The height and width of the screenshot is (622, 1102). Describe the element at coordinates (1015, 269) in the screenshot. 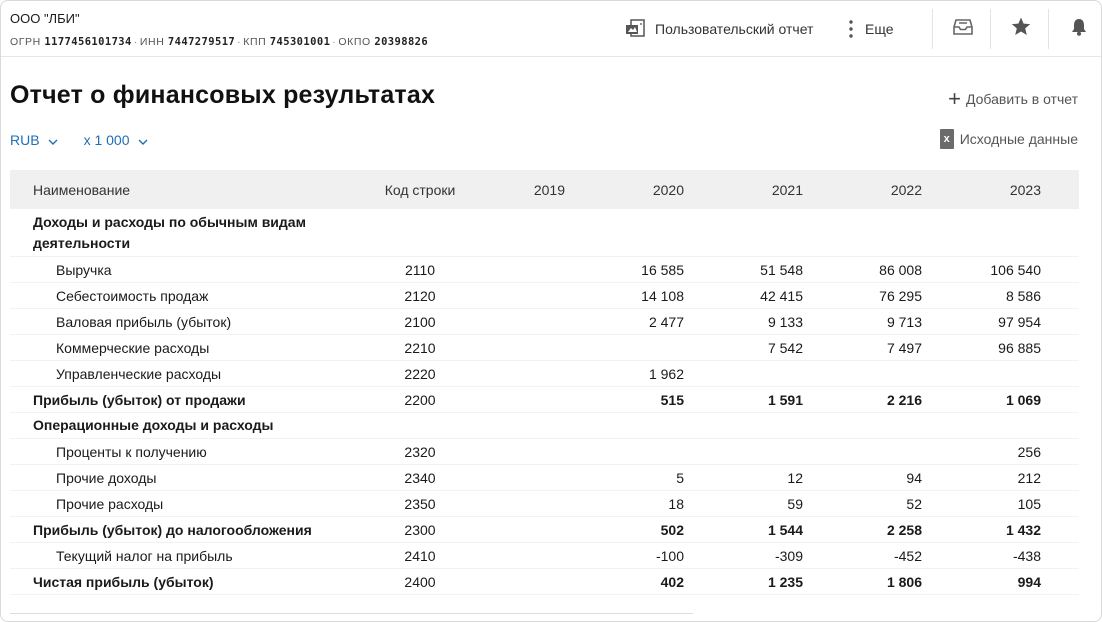

I see `cell-2023: 106 540` at that location.